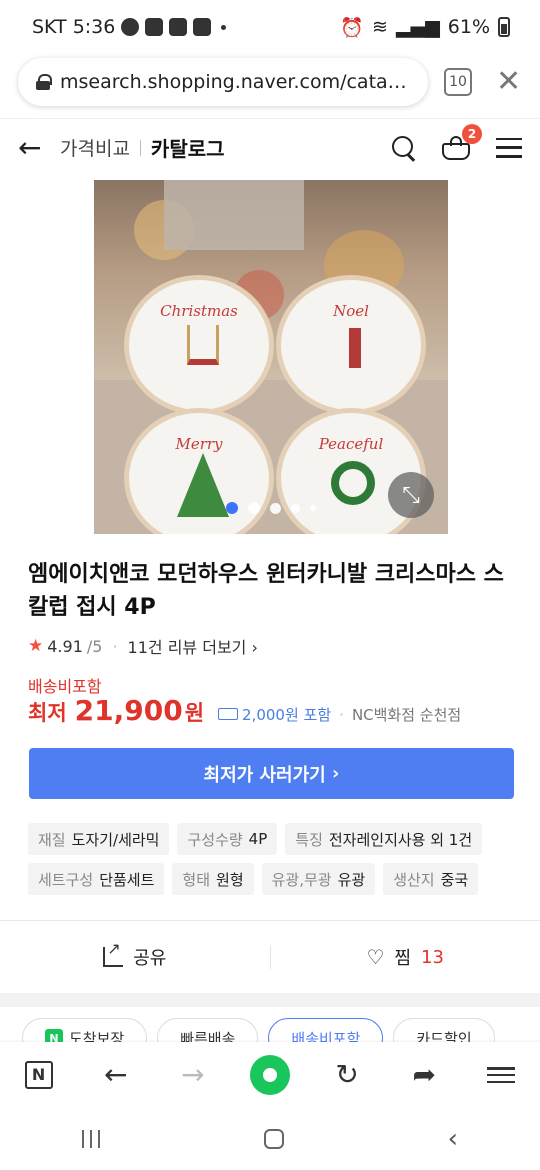 This screenshot has width=540, height=1170. I want to click on battery-level: 61%, so click(468, 27).